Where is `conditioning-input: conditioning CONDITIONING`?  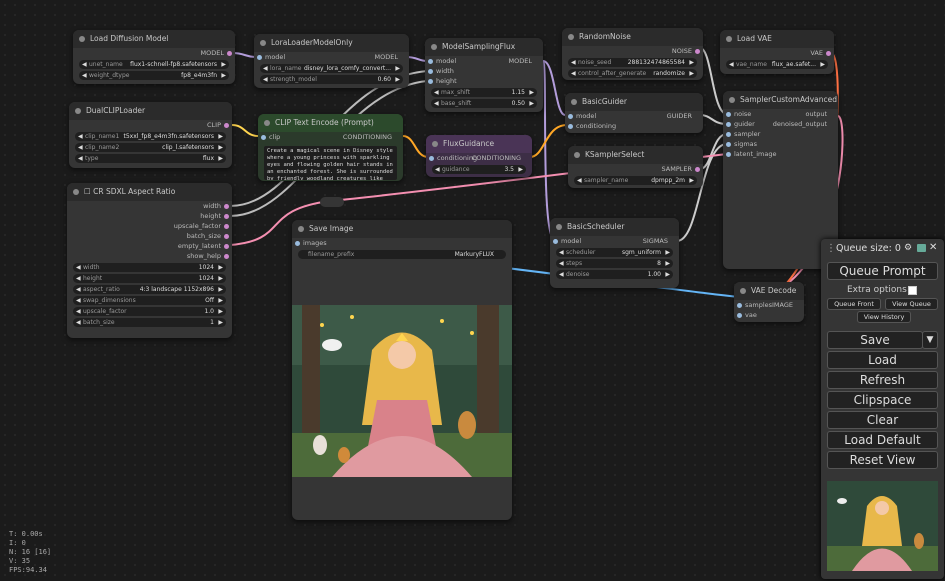 conditioning-input: conditioning CONDITIONING is located at coordinates (479, 158).